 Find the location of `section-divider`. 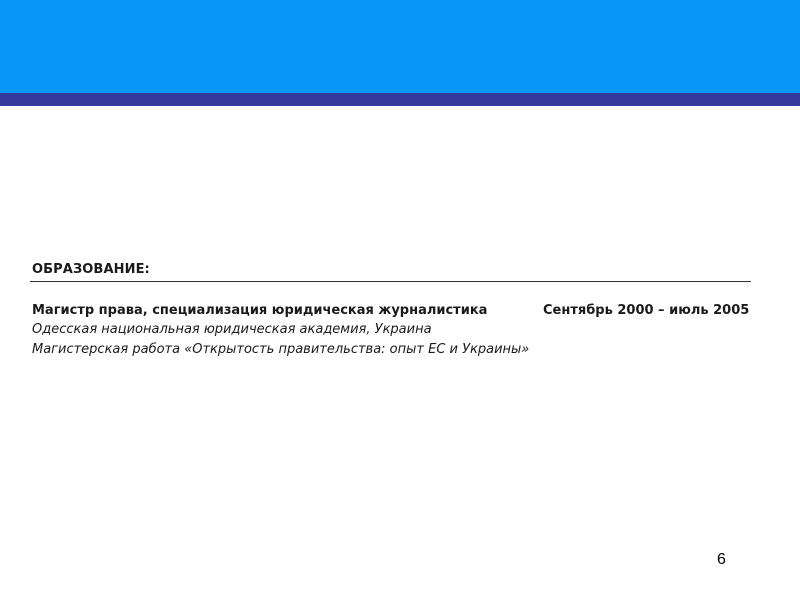

section-divider is located at coordinates (390, 281).